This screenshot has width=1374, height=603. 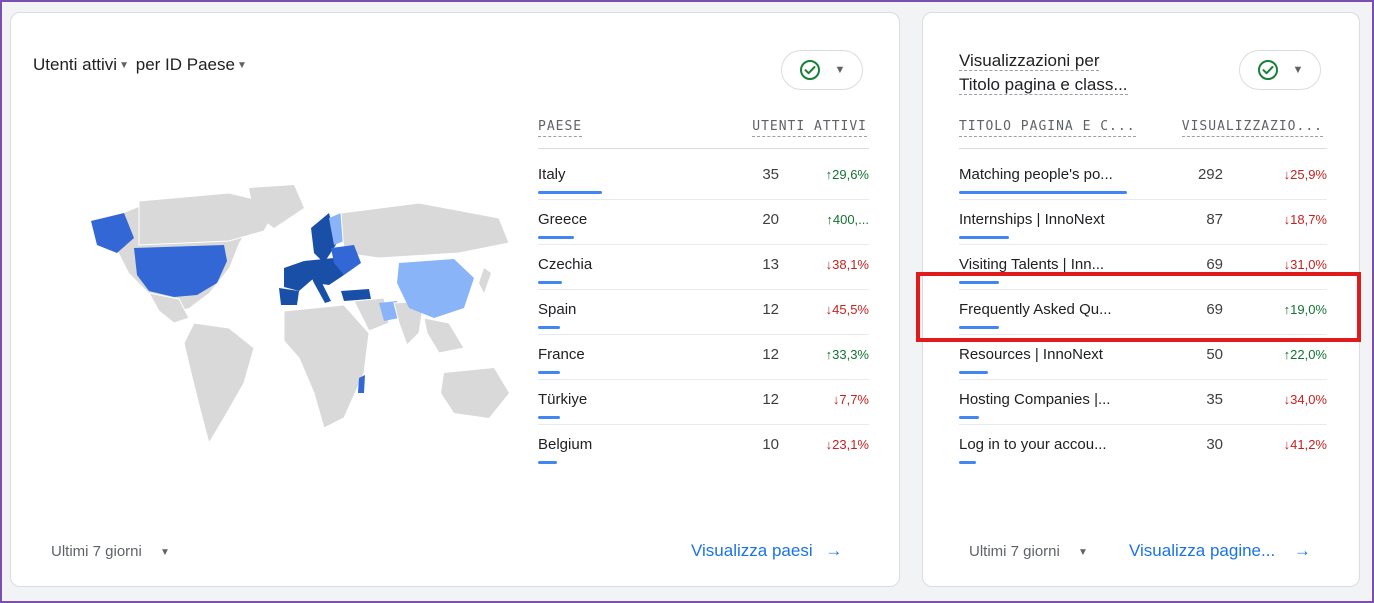 I want to click on row-label: Italy, so click(x=552, y=174).